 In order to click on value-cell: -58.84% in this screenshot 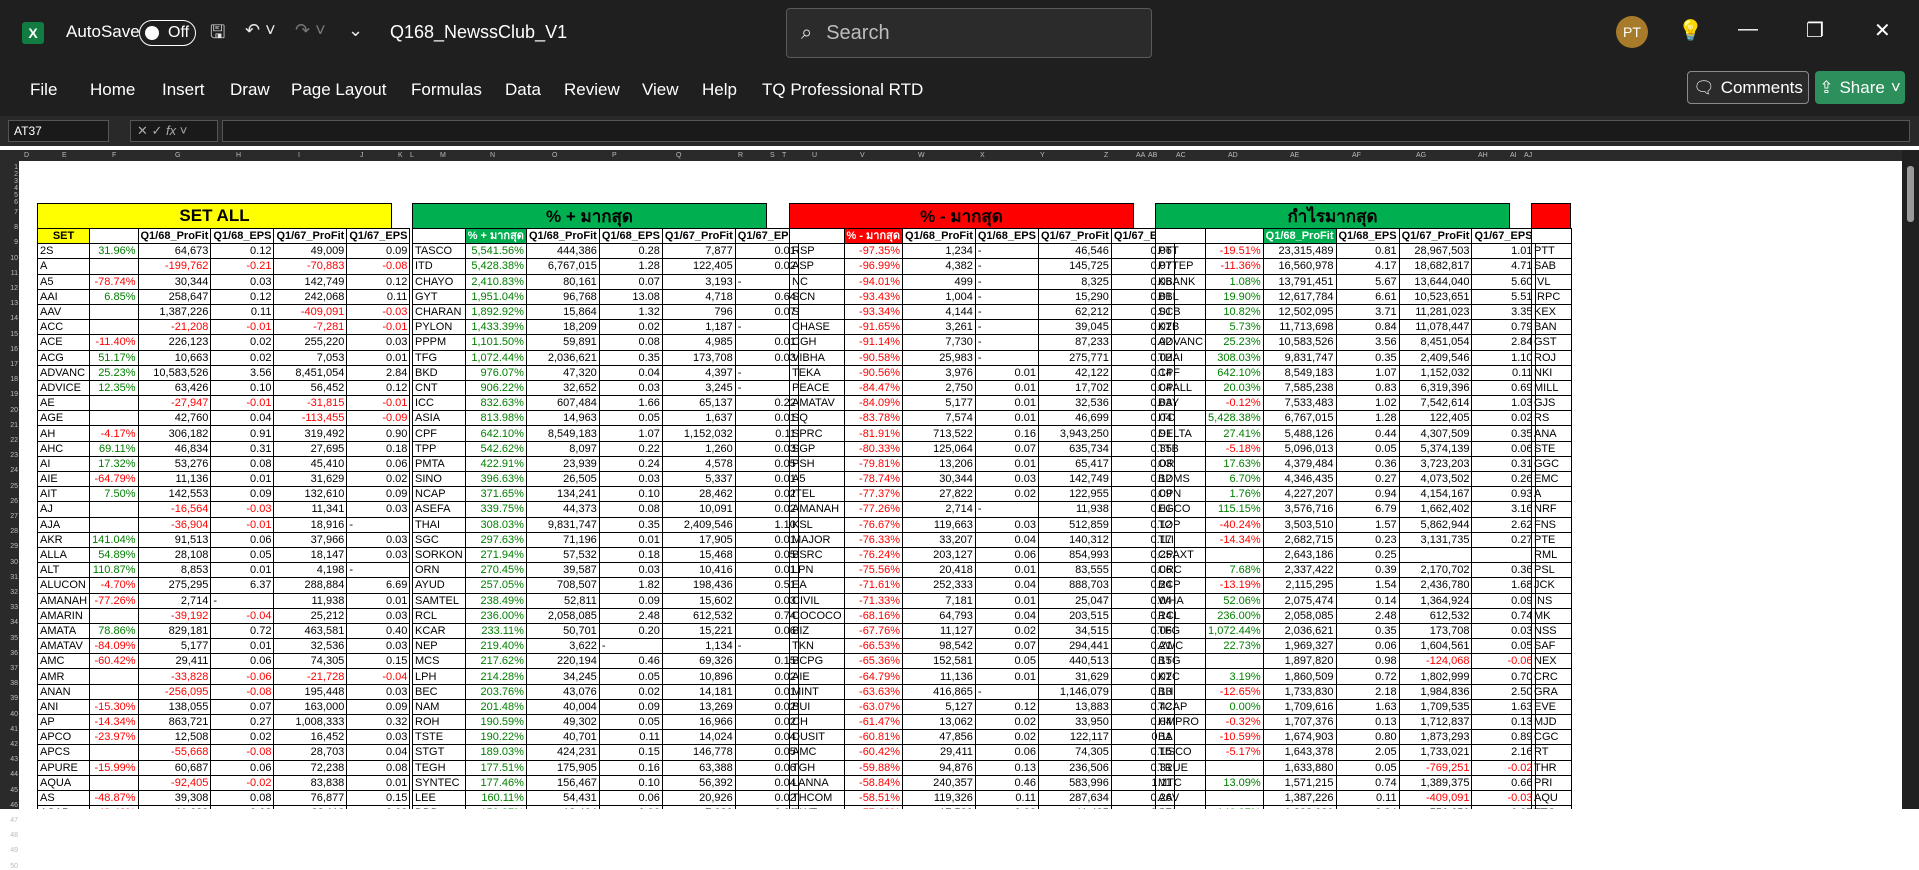, I will do `click(873, 782)`.